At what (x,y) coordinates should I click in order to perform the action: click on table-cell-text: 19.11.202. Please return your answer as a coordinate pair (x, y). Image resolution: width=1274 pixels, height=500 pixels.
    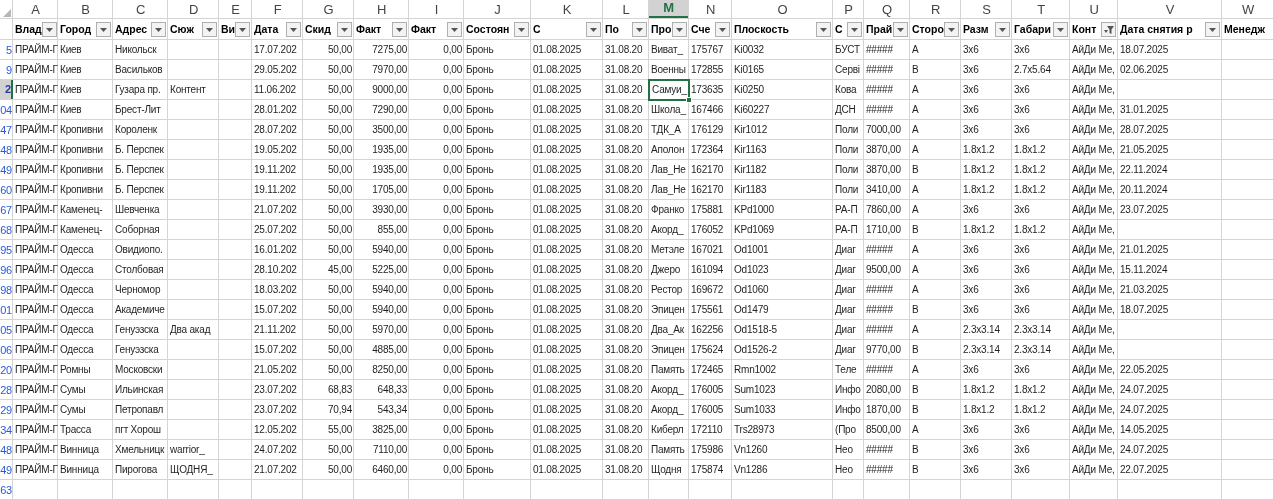
    Looking at the image, I should click on (275, 190).